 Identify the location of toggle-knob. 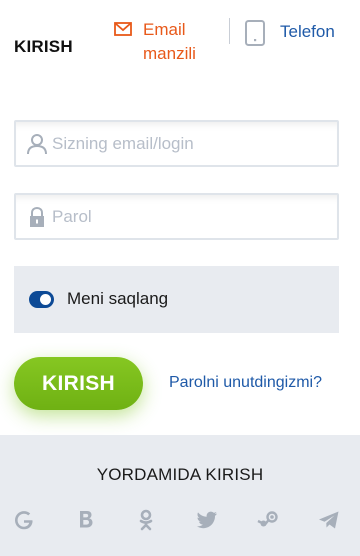
(45, 299).